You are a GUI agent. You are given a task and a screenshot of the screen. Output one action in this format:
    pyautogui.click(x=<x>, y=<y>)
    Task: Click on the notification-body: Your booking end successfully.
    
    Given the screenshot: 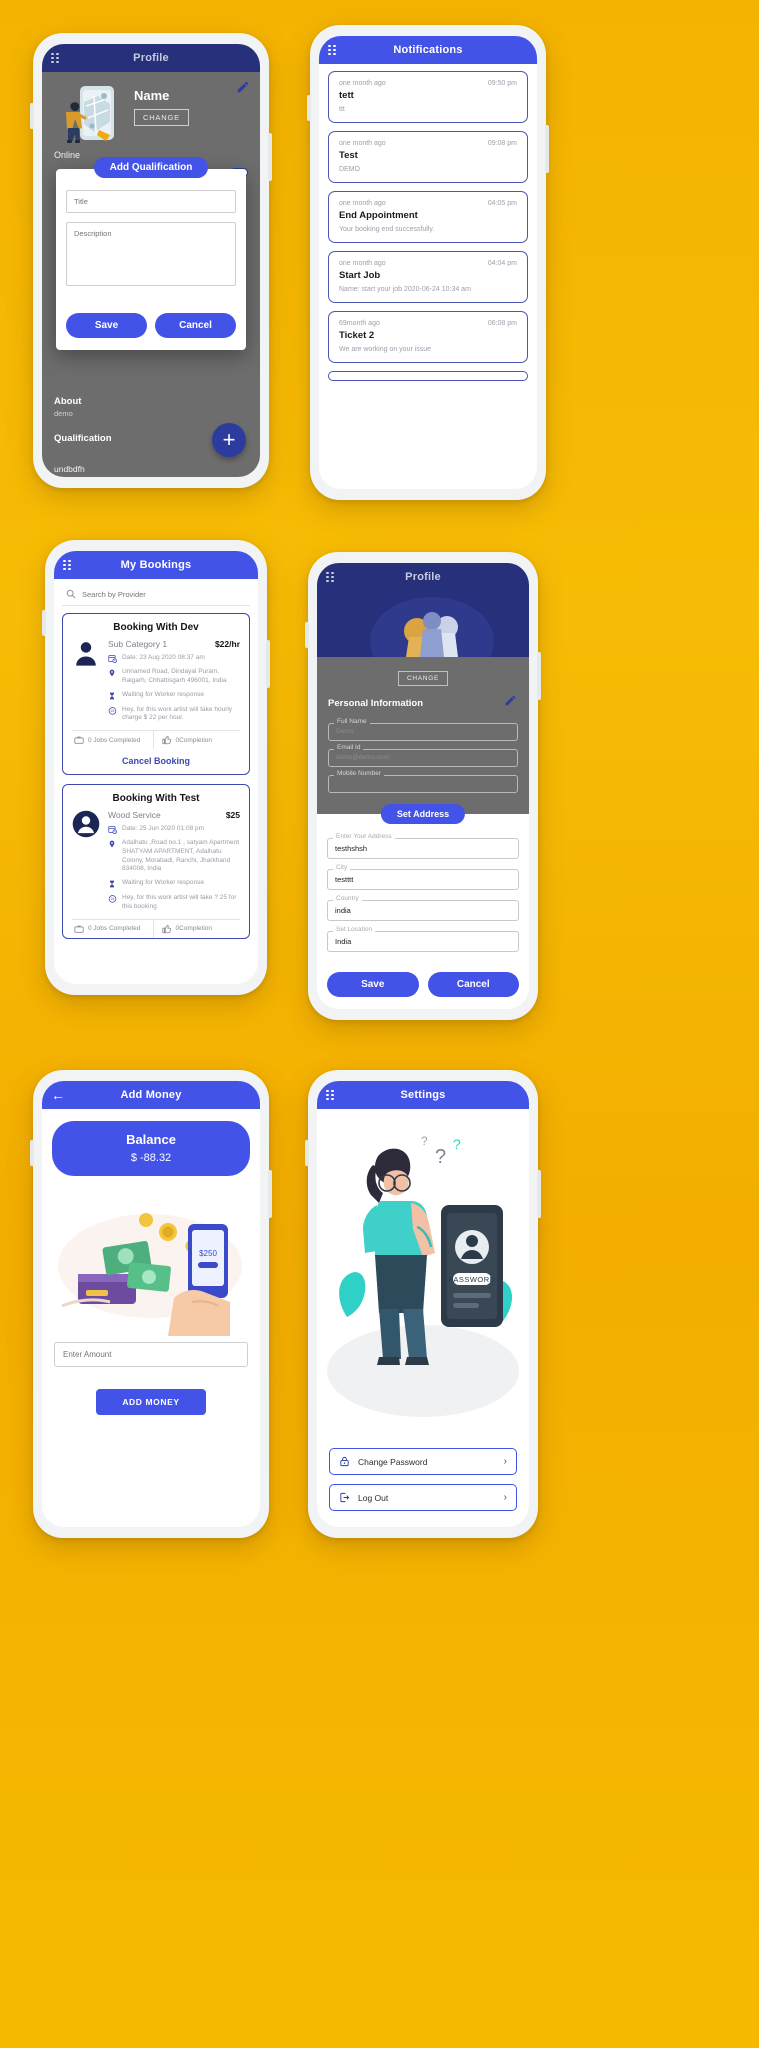 What is the action you would take?
    pyautogui.click(x=387, y=229)
    